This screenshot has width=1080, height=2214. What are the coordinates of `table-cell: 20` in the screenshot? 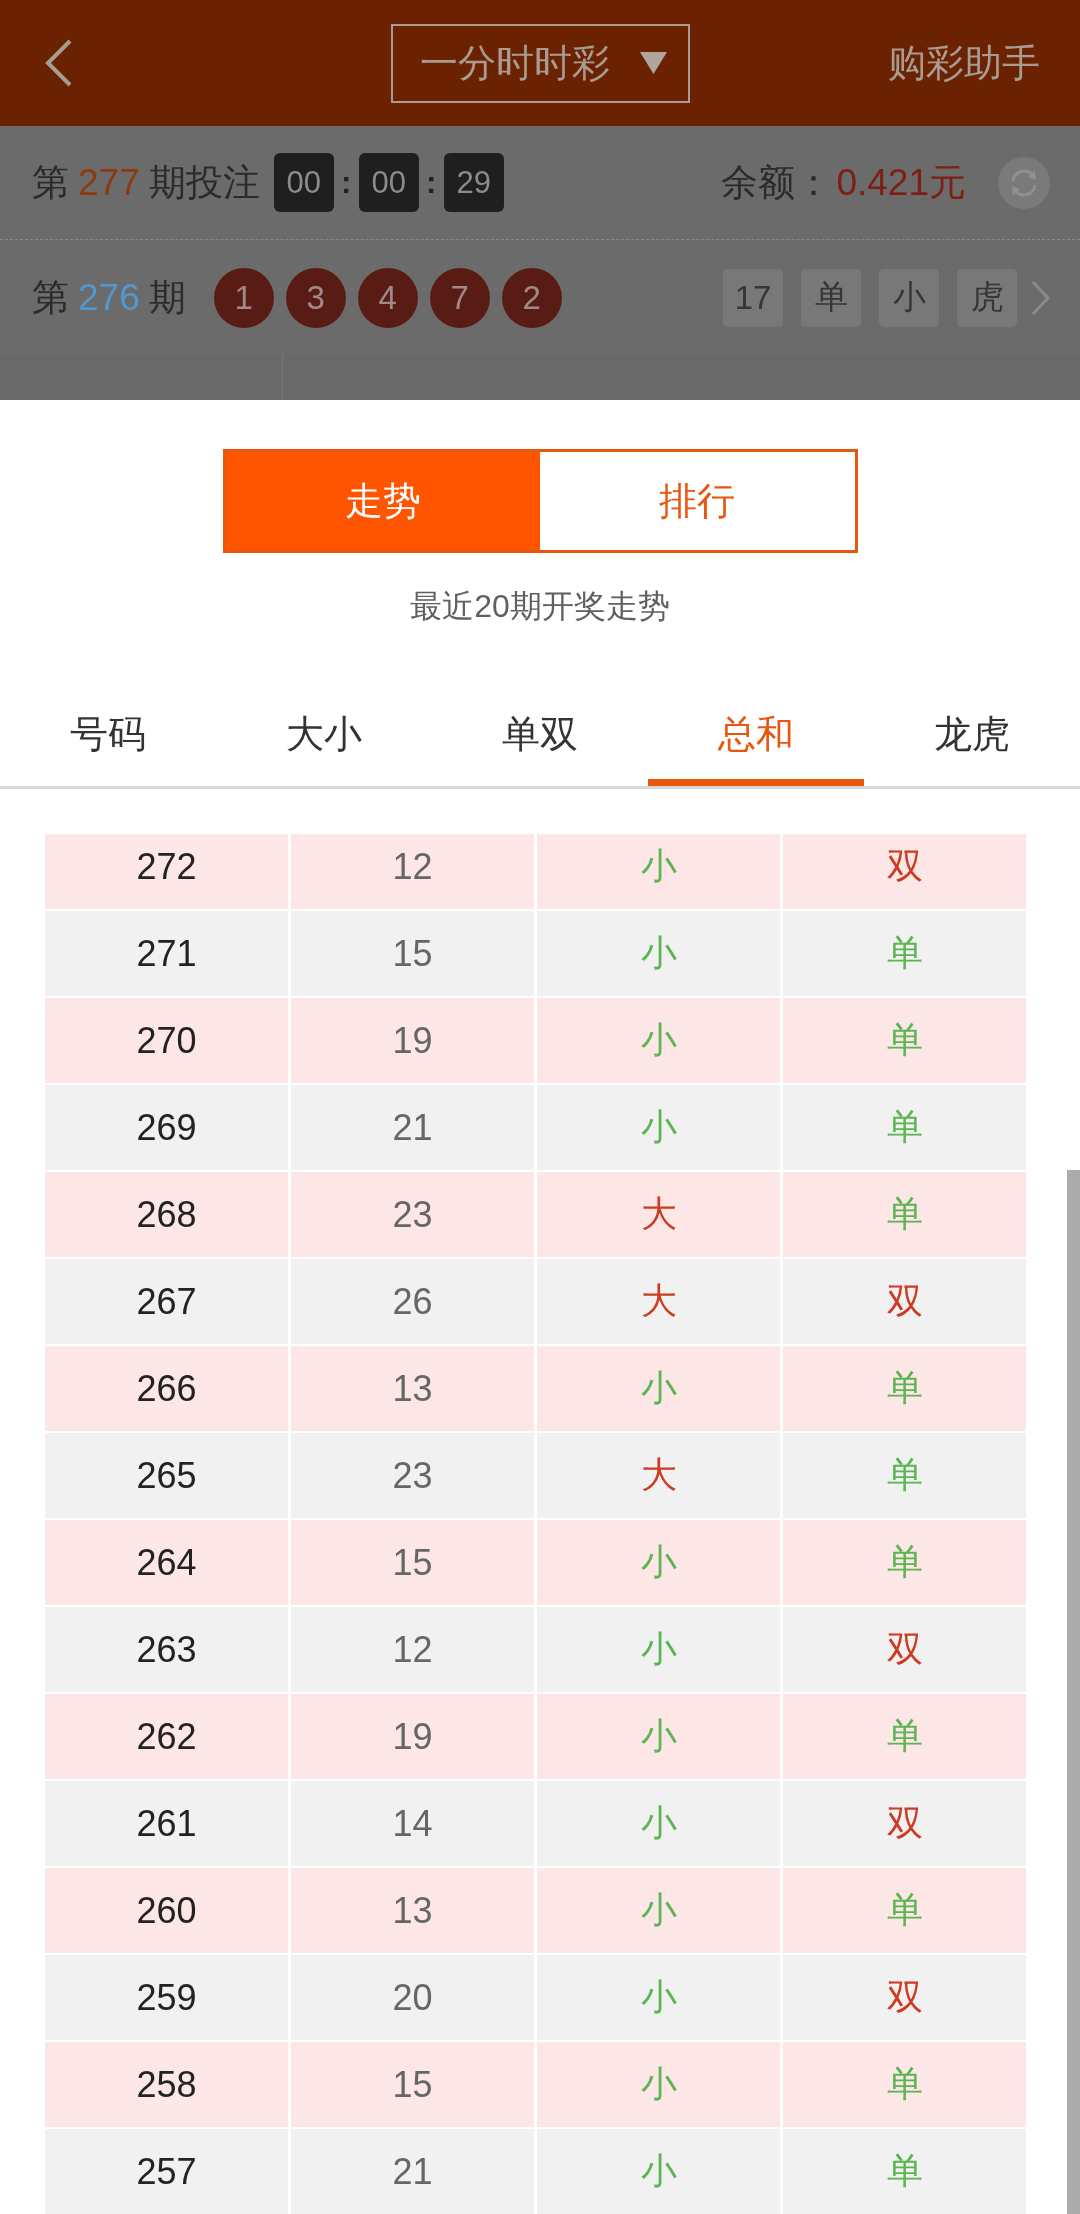 It's located at (412, 1997).